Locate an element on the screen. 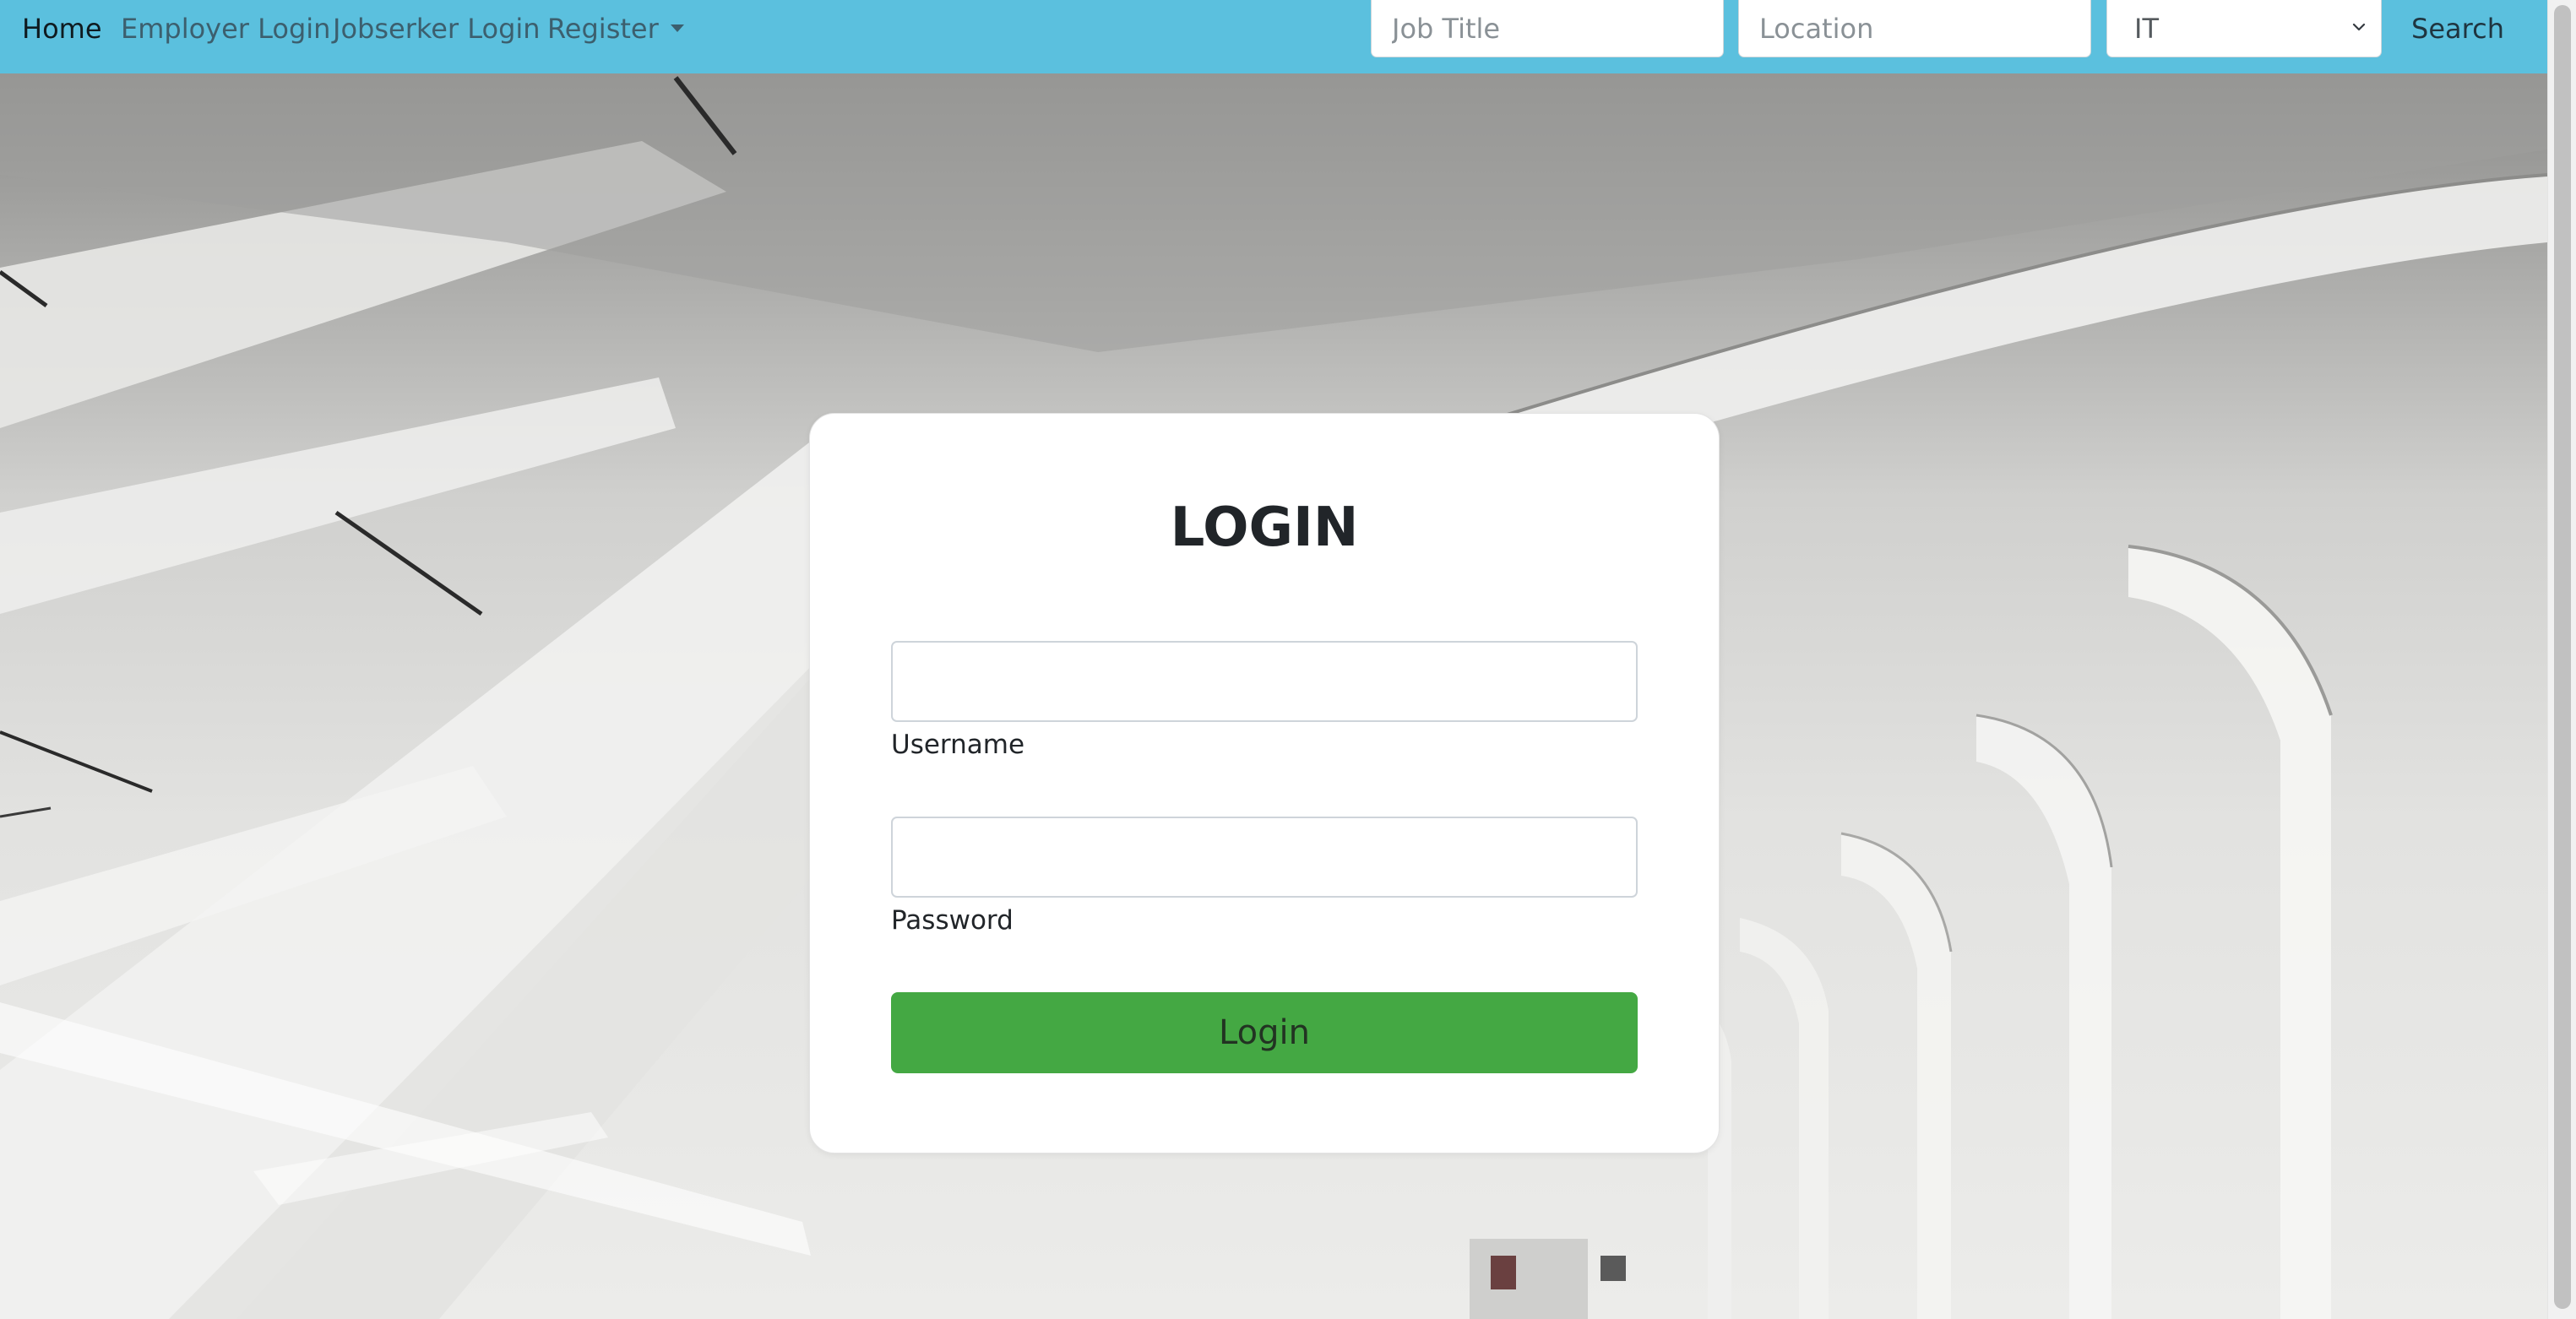 Image resolution: width=2576 pixels, height=1319 pixels. chevron-down-icon is located at coordinates (2359, 27).